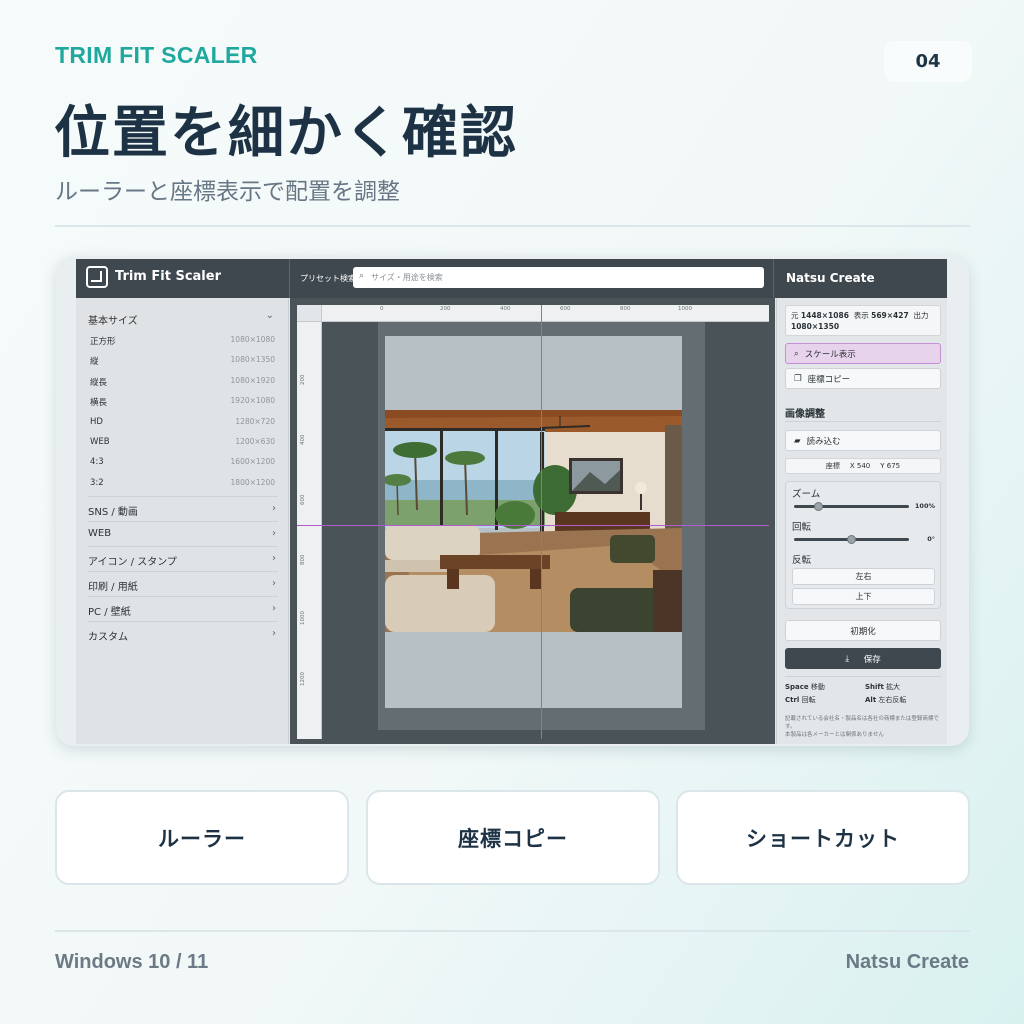  I want to click on horizontal-ruler: 0 200 400 600 800 1000, so click(533, 313).